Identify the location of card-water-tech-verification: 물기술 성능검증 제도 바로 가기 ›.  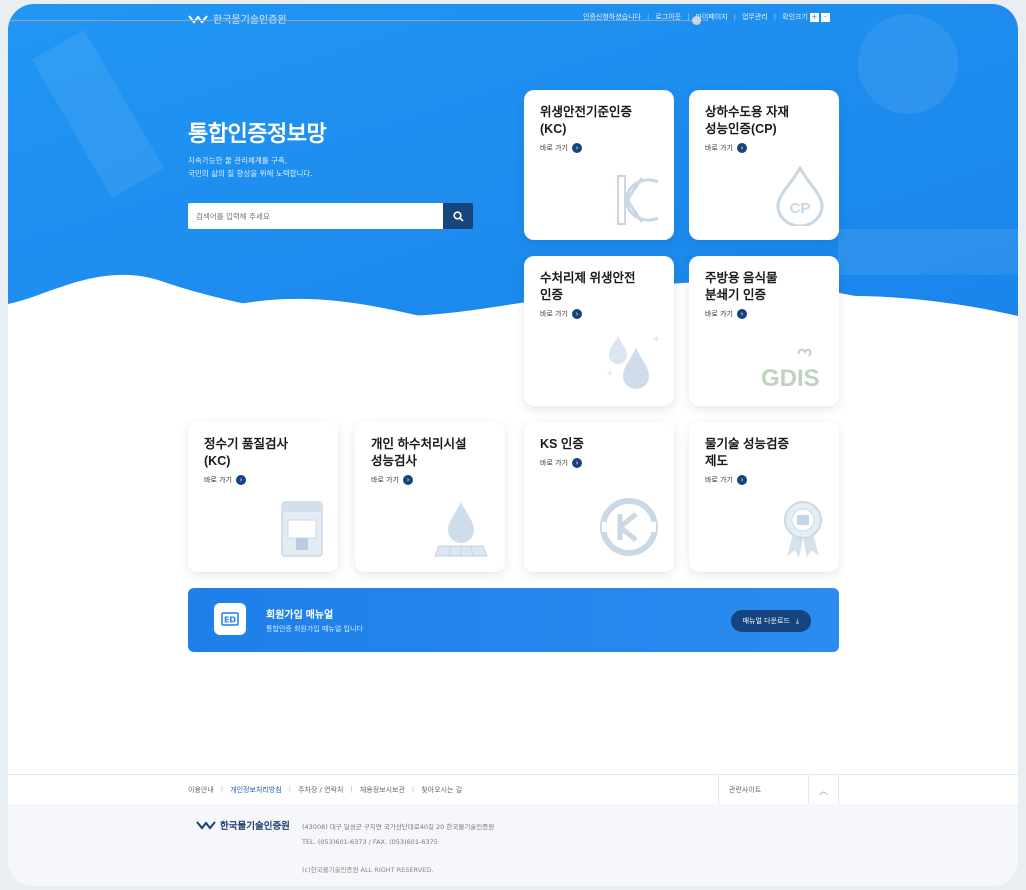
(764, 497).